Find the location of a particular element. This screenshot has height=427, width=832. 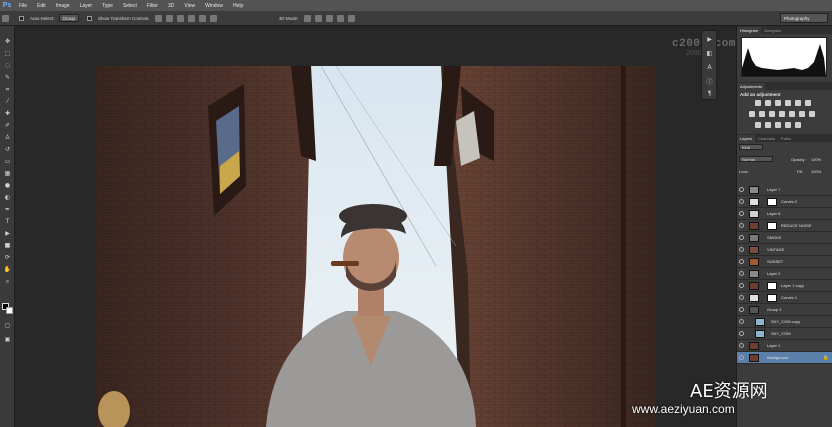

3d-rotate-icon is located at coordinates (308, 18).